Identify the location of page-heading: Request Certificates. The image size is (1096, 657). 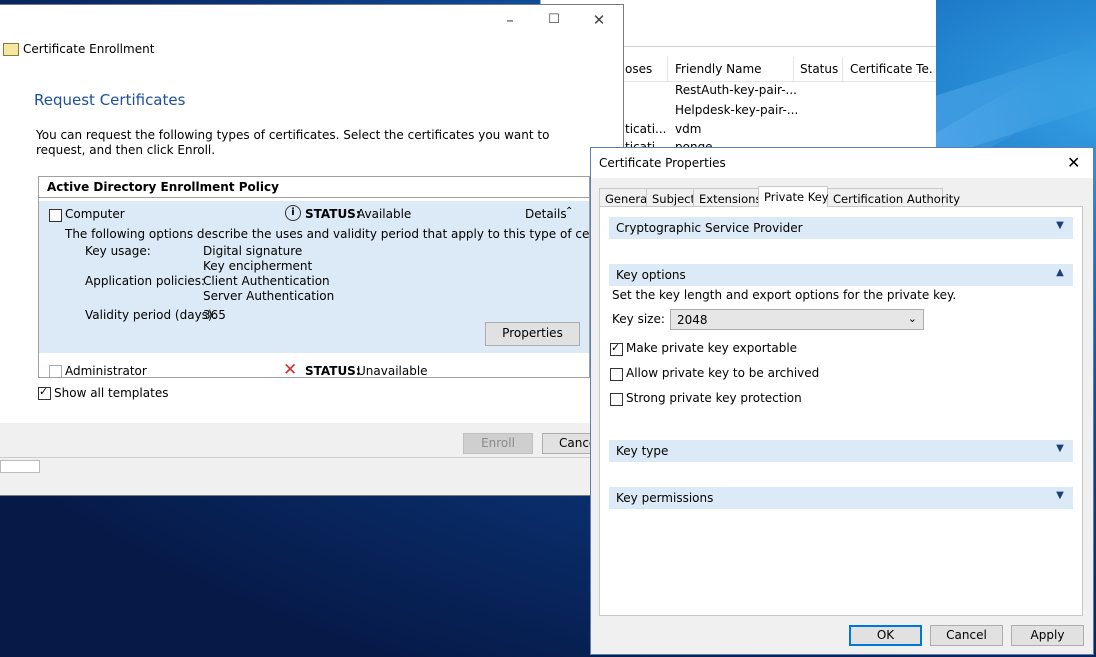
(110, 100).